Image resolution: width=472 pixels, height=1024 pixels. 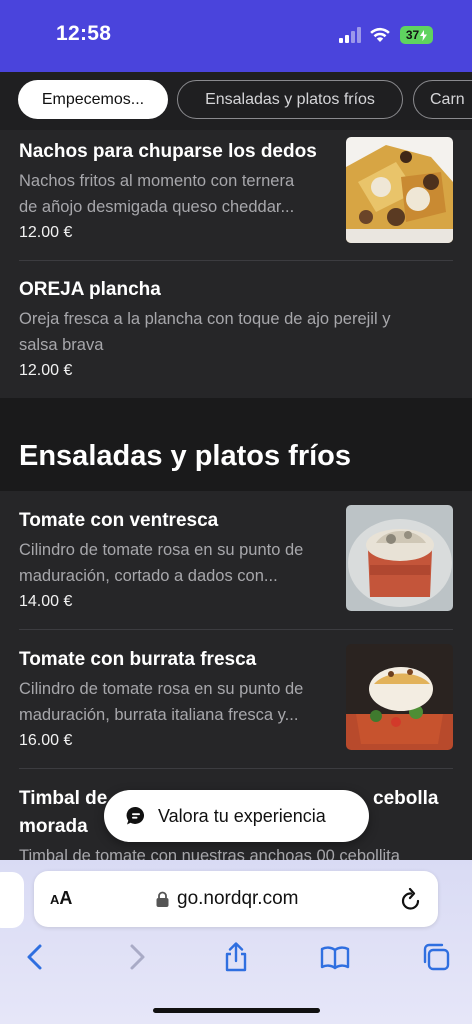 What do you see at coordinates (442, 99) in the screenshot?
I see `tab-carnes: Carn` at bounding box center [442, 99].